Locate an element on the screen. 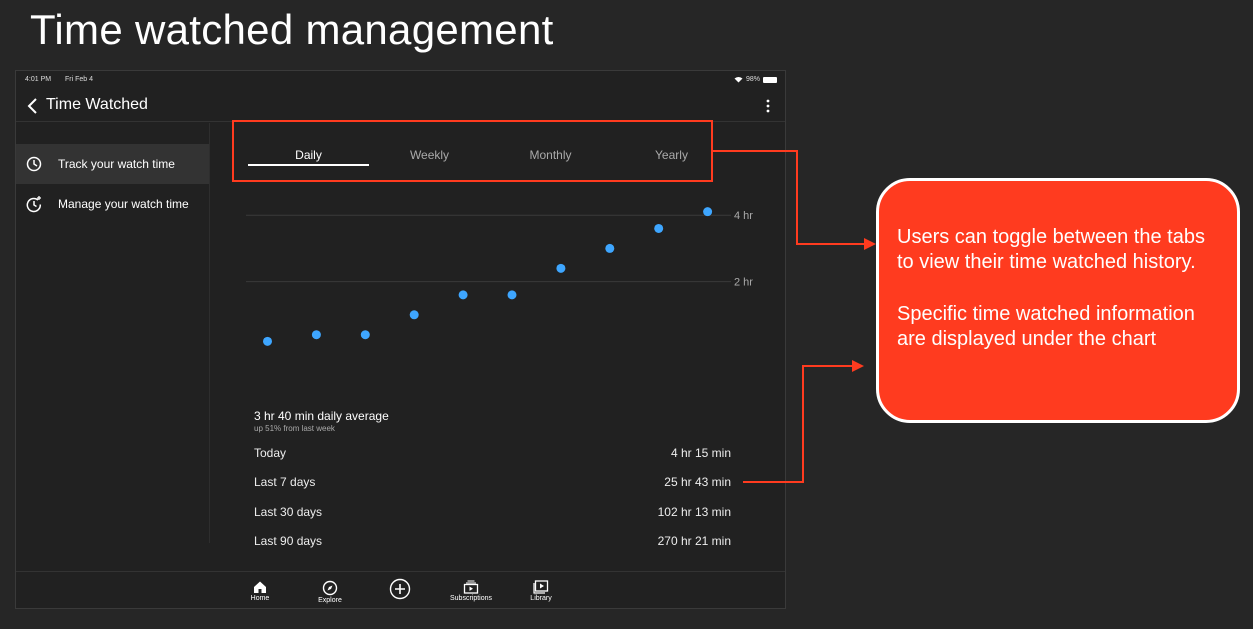  compass-icon is located at coordinates (330, 588).